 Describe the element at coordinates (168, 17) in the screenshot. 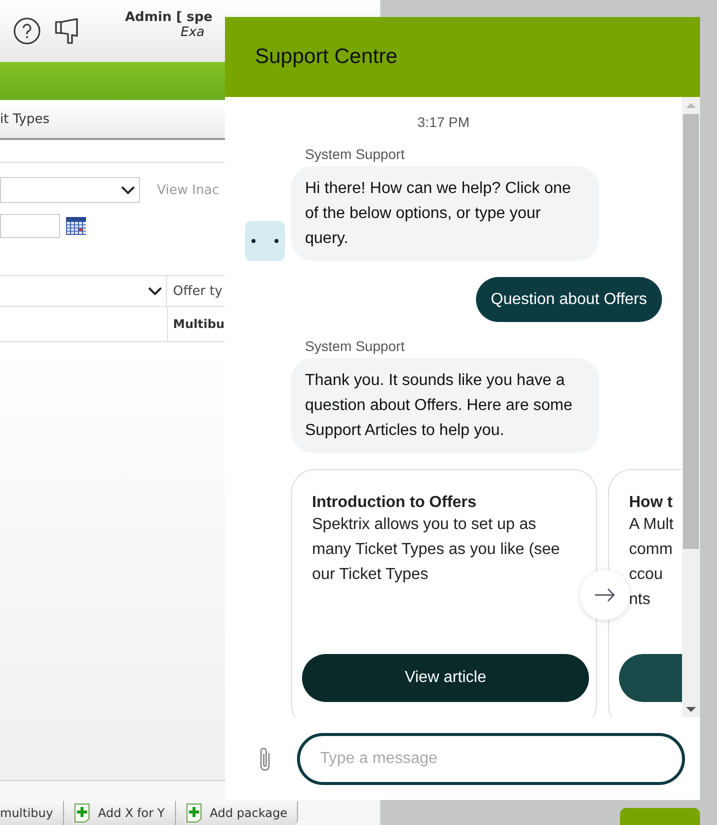

I see `user-label: Admin [ spe` at that location.